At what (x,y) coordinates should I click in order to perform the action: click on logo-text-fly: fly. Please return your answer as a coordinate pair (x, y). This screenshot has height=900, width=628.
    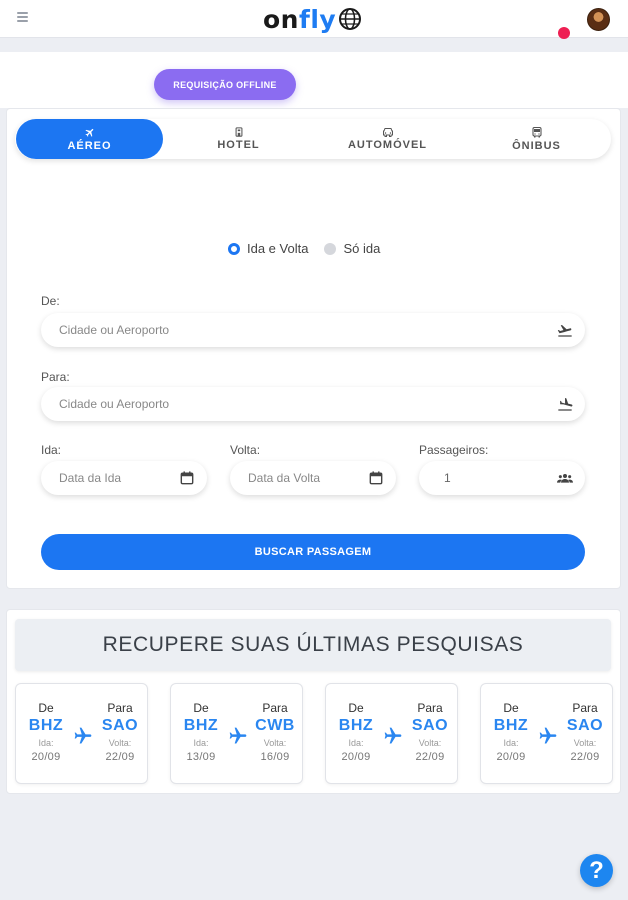
    Looking at the image, I should click on (317, 19).